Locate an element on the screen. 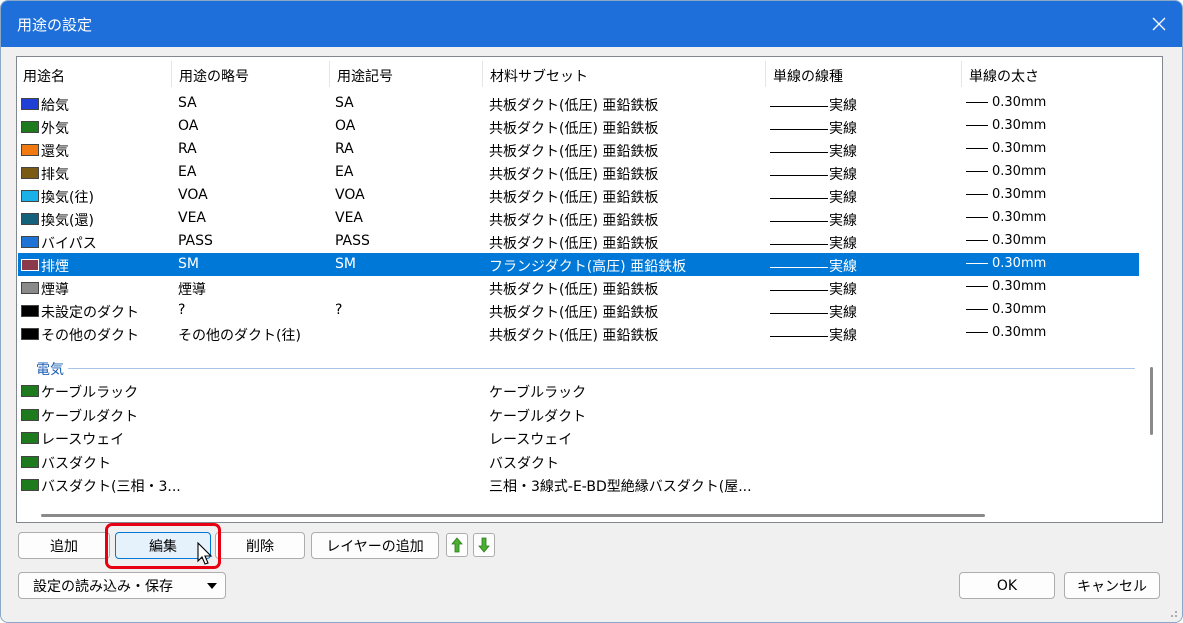 Image resolution: width=1183 pixels, height=623 pixels. table-row: 排気 EA EA 共板ダクト(低圧) 亜鉛鉄板 実線 0.30mm is located at coordinates (578, 172).